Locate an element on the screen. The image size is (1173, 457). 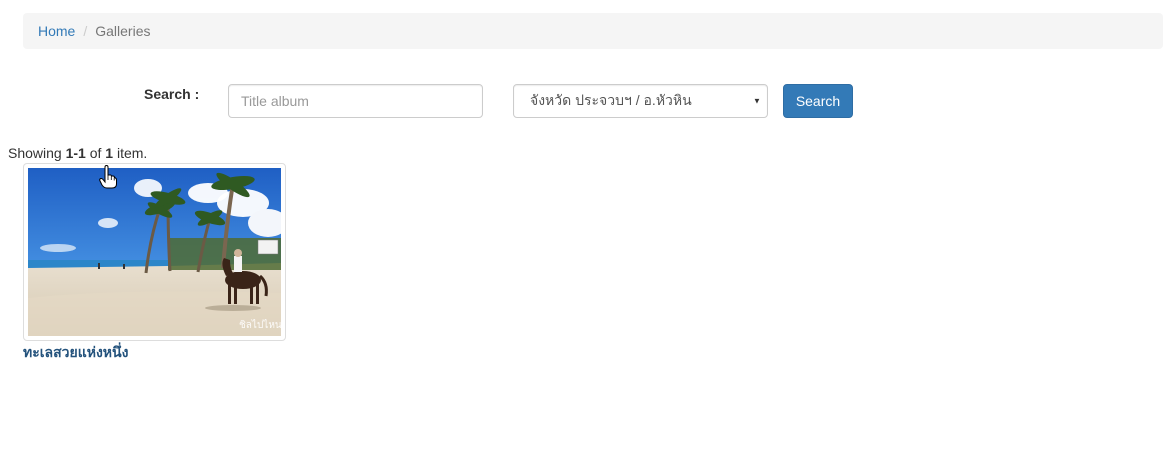
results-summary: Showing 1-1 of 1 item. is located at coordinates (77, 153).